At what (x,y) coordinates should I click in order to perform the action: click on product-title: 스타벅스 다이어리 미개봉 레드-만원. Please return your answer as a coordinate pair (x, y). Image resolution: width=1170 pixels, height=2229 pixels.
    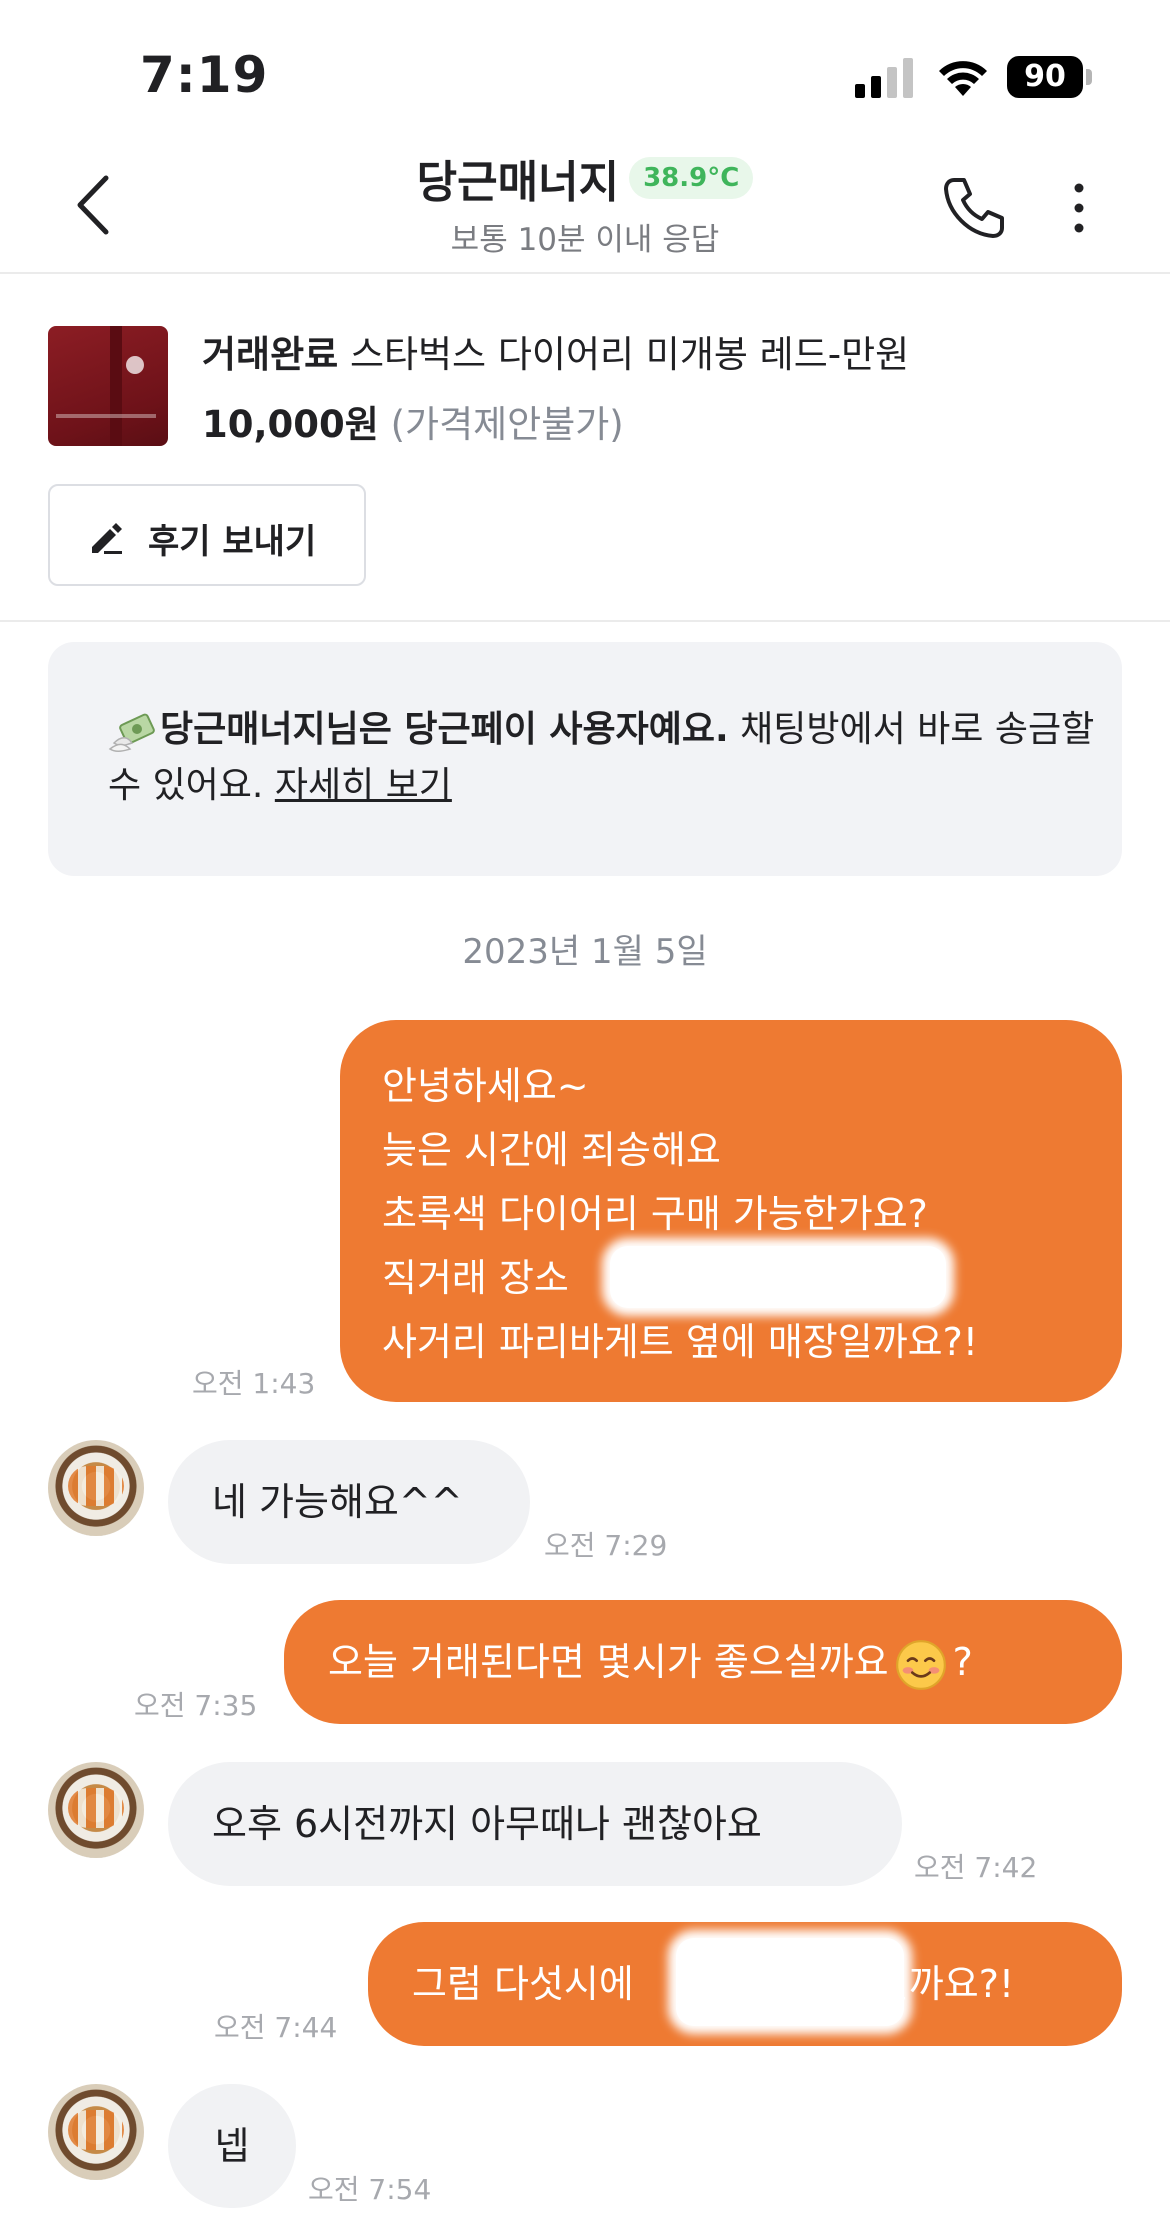
    Looking at the image, I should click on (629, 354).